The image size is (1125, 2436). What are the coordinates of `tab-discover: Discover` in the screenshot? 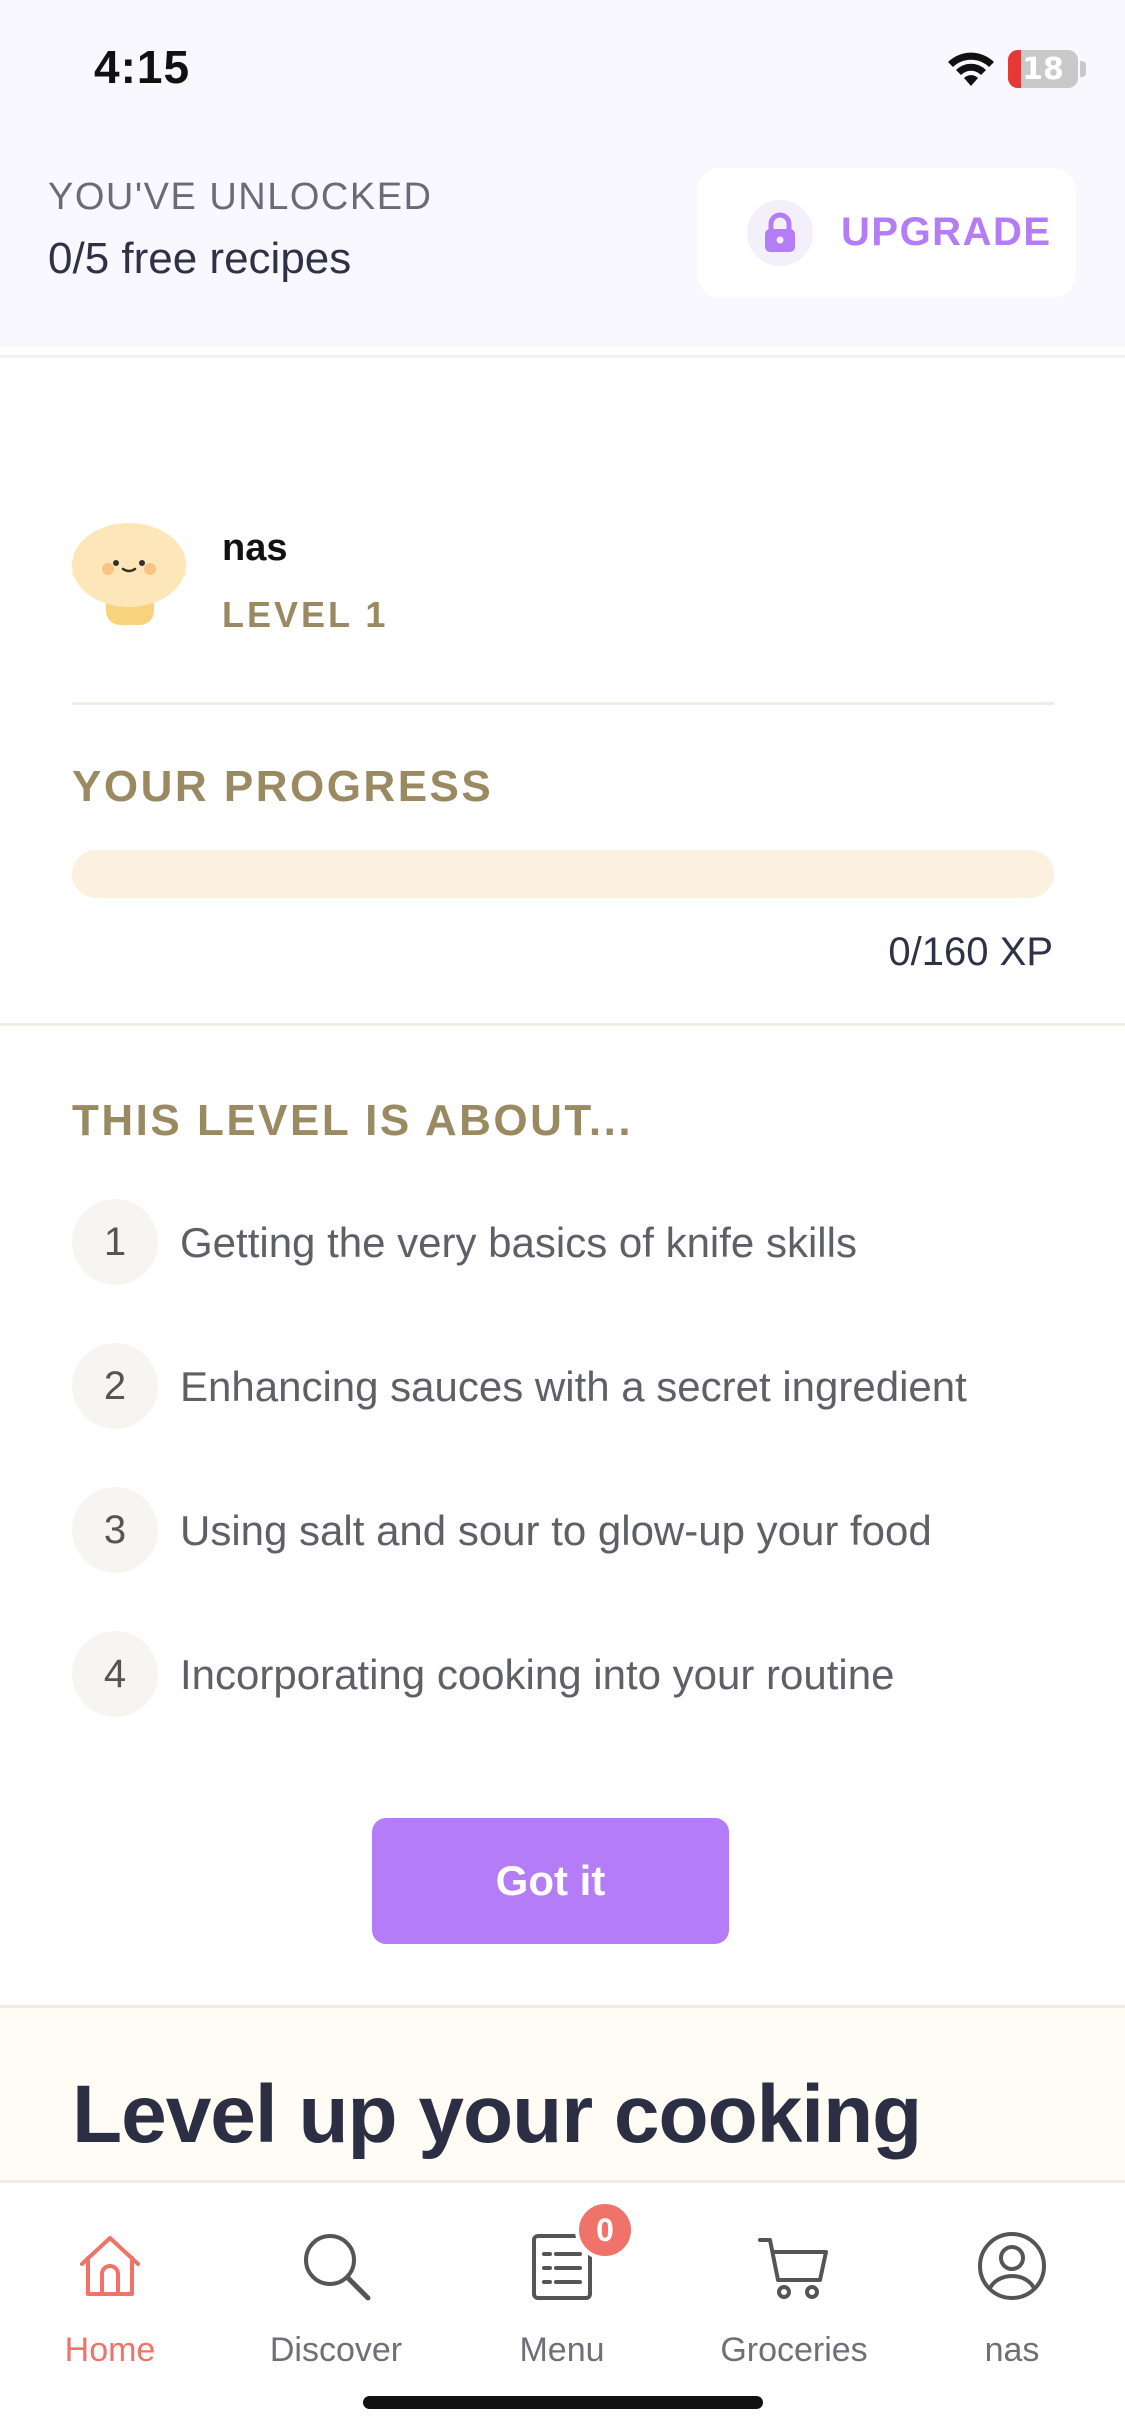 It's located at (336, 2303).